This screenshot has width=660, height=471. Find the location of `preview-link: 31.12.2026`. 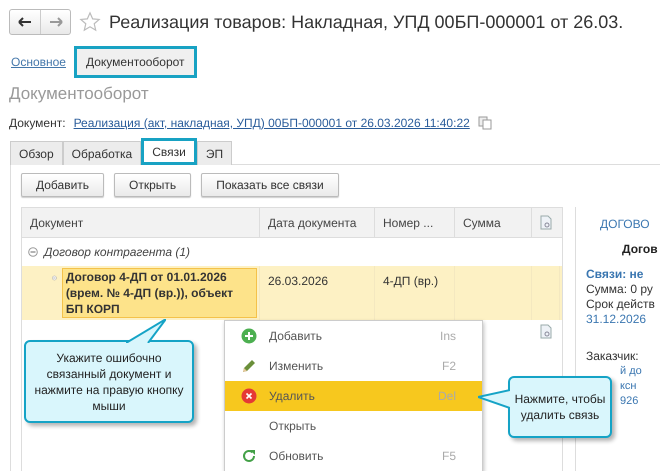

preview-link: 31.12.2026 is located at coordinates (623, 319).